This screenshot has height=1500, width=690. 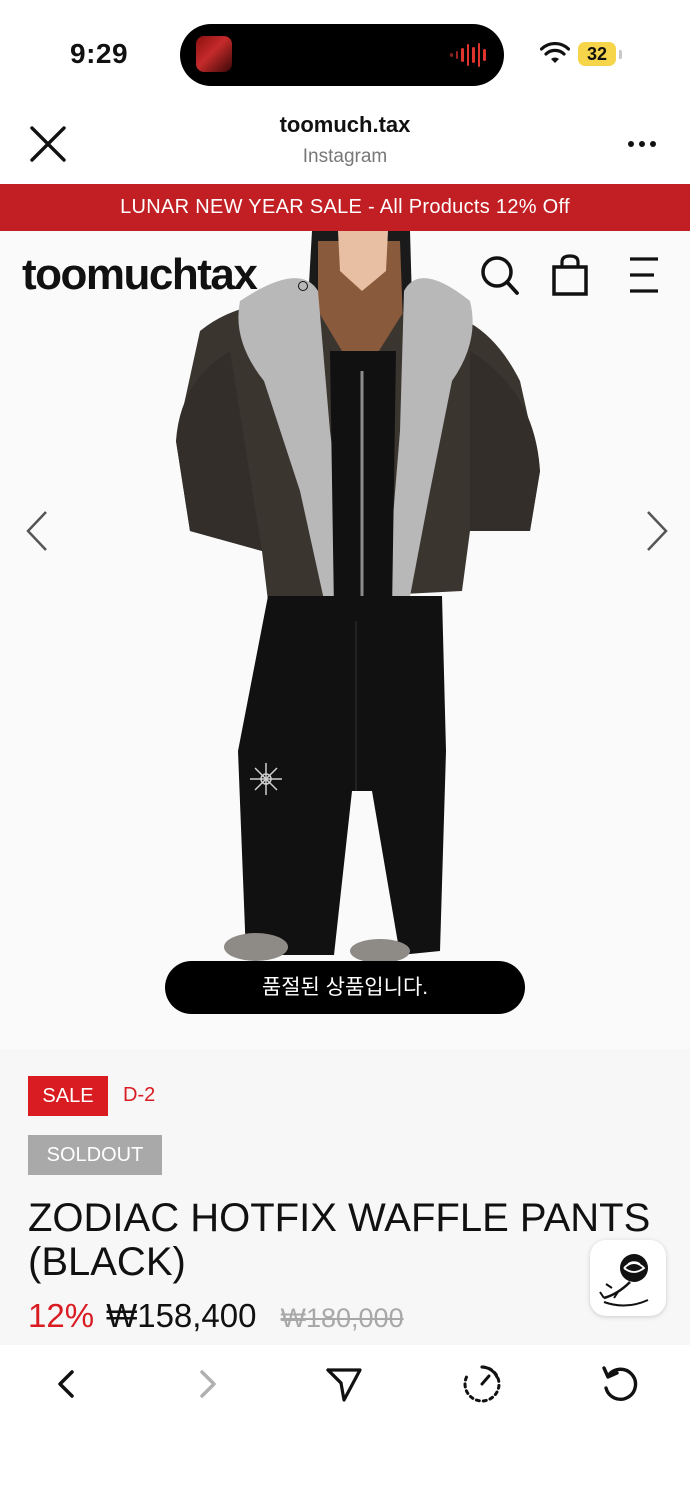 I want to click on search-icon, so click(x=500, y=275).